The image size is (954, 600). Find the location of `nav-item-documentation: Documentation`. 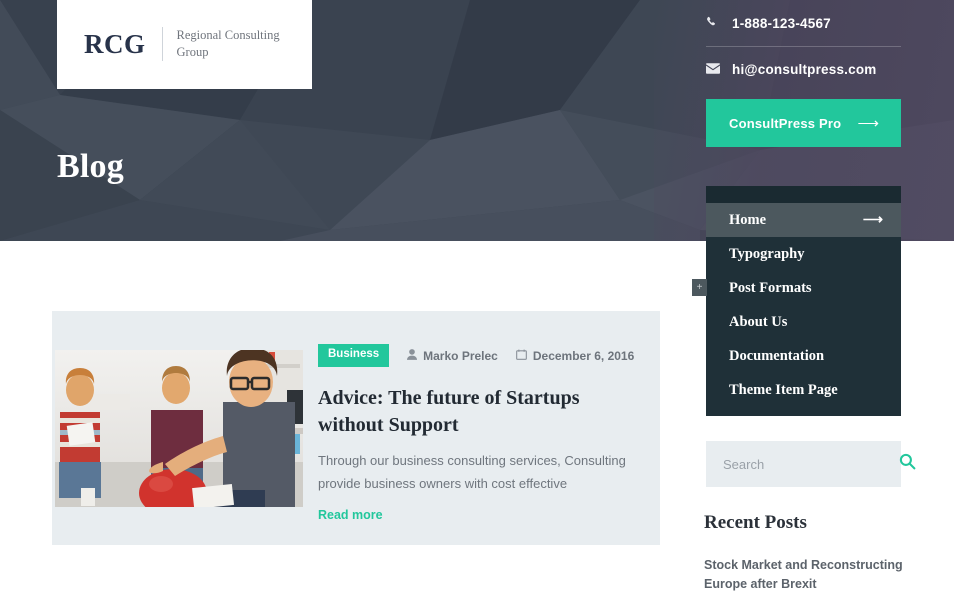

nav-item-documentation: Documentation is located at coordinates (803, 356).